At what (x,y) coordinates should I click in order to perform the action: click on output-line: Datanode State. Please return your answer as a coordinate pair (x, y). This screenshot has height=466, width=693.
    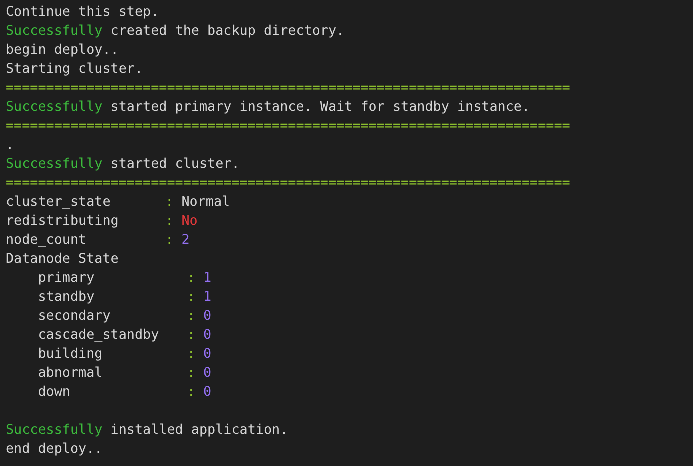
    Looking at the image, I should click on (62, 260).